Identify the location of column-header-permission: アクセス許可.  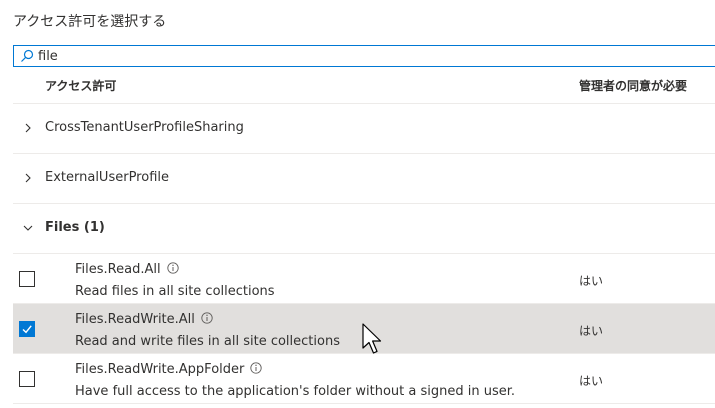
(80, 85).